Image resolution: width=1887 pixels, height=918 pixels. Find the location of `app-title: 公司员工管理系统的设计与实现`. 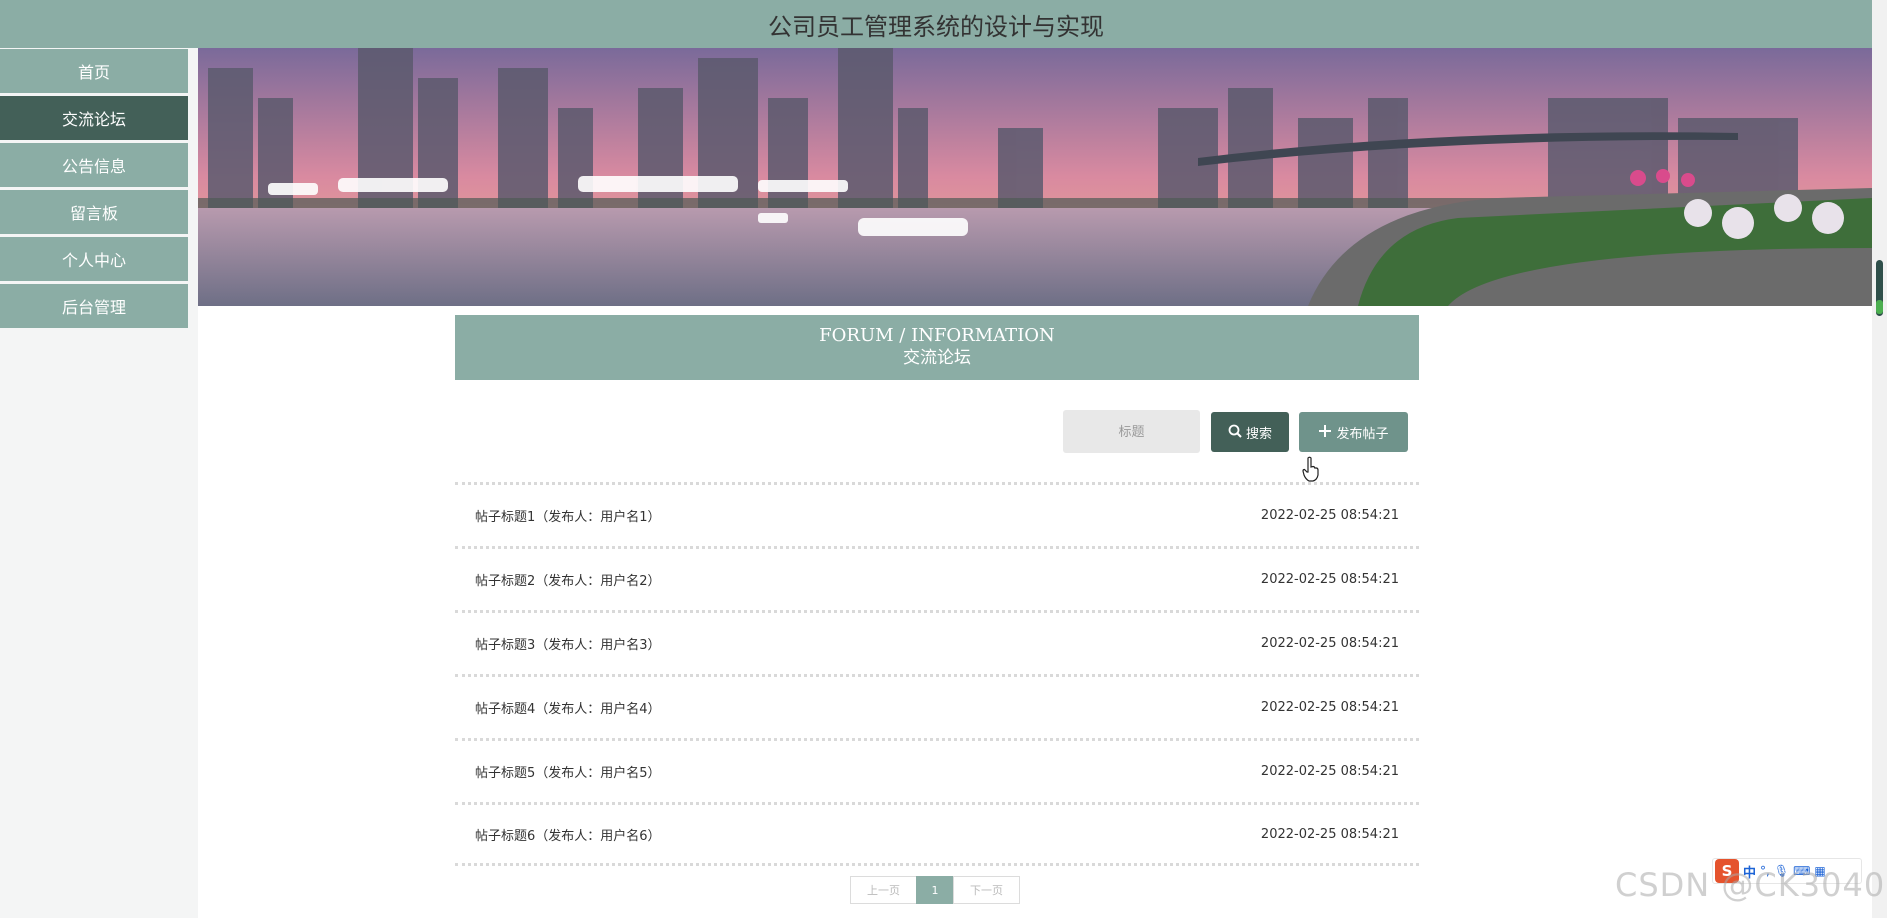

app-title: 公司员工管理系统的设计与实现 is located at coordinates (936, 26).